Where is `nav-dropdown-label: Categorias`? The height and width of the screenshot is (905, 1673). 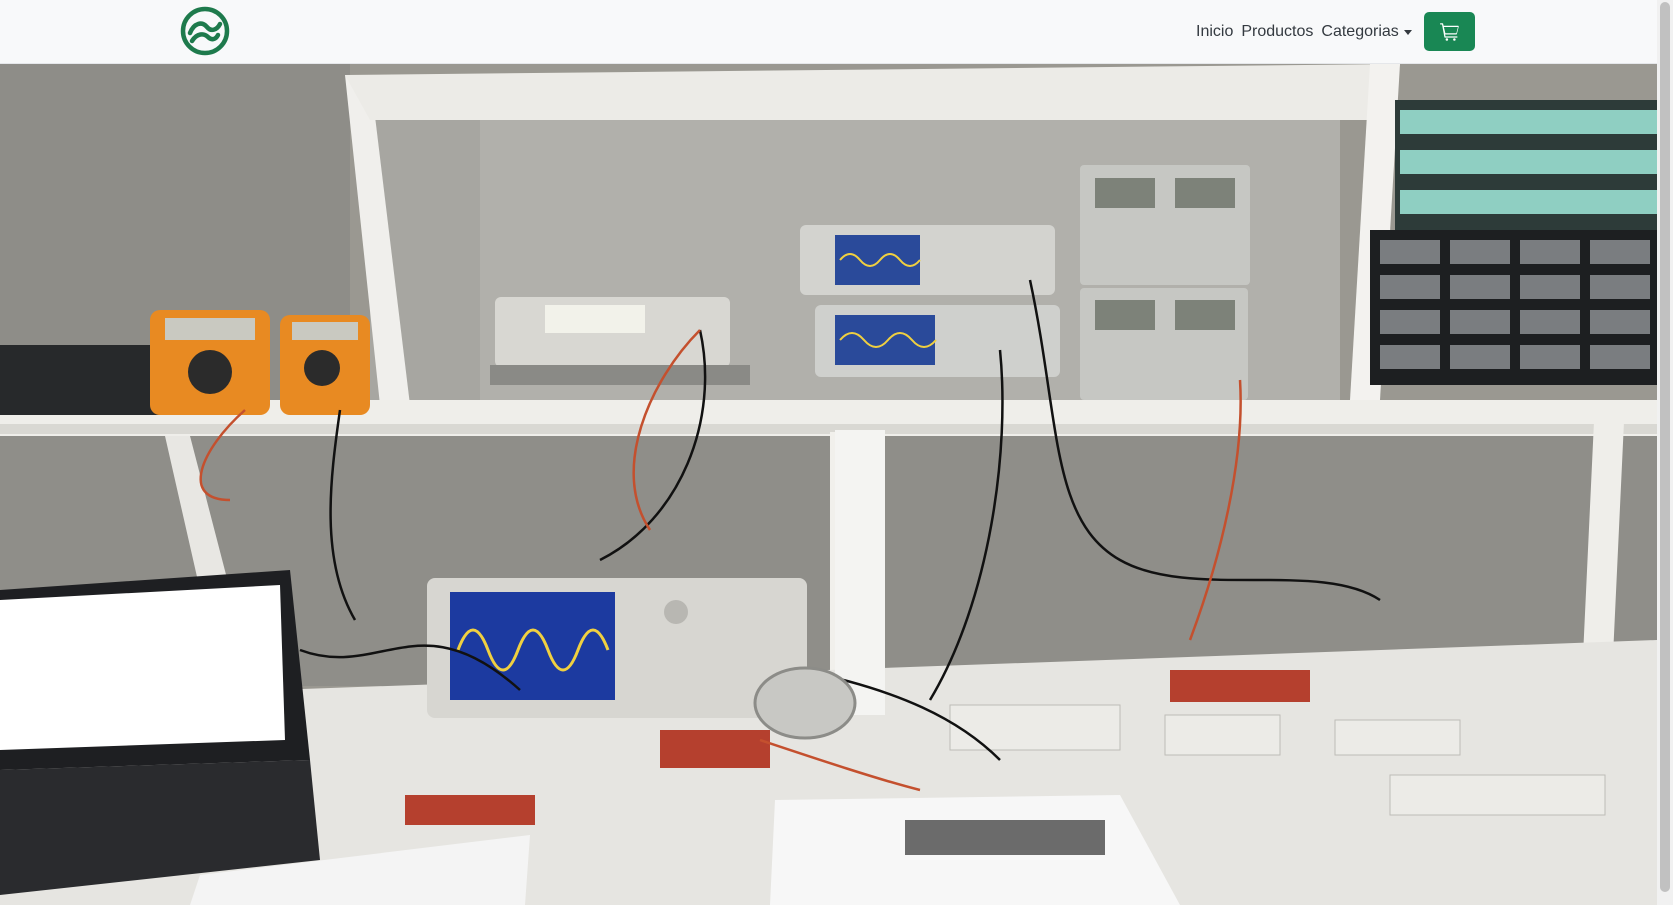 nav-dropdown-label: Categorias is located at coordinates (1360, 31).